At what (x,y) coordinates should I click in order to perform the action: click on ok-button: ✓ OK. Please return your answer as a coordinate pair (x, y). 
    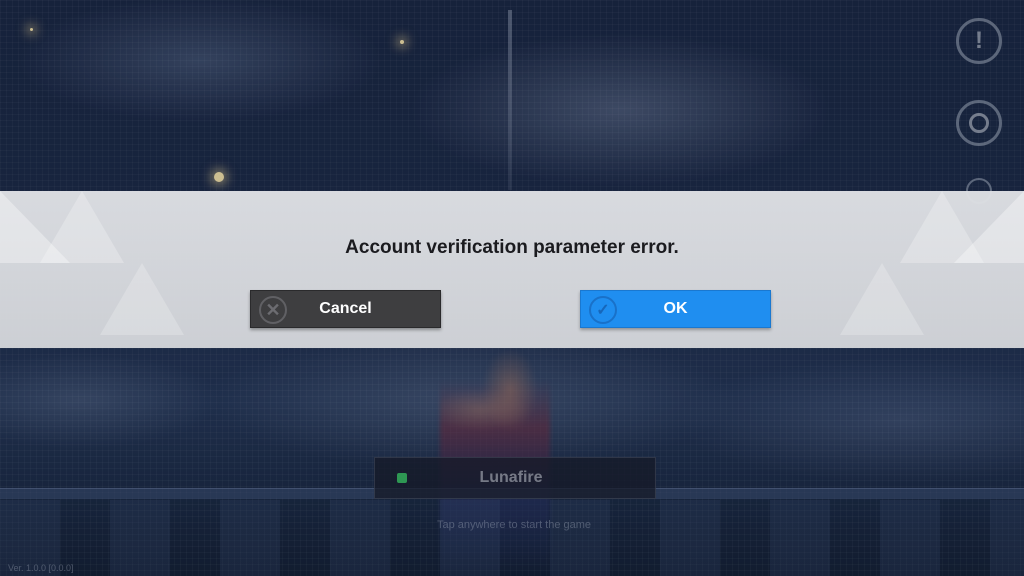
    Looking at the image, I should click on (675, 309).